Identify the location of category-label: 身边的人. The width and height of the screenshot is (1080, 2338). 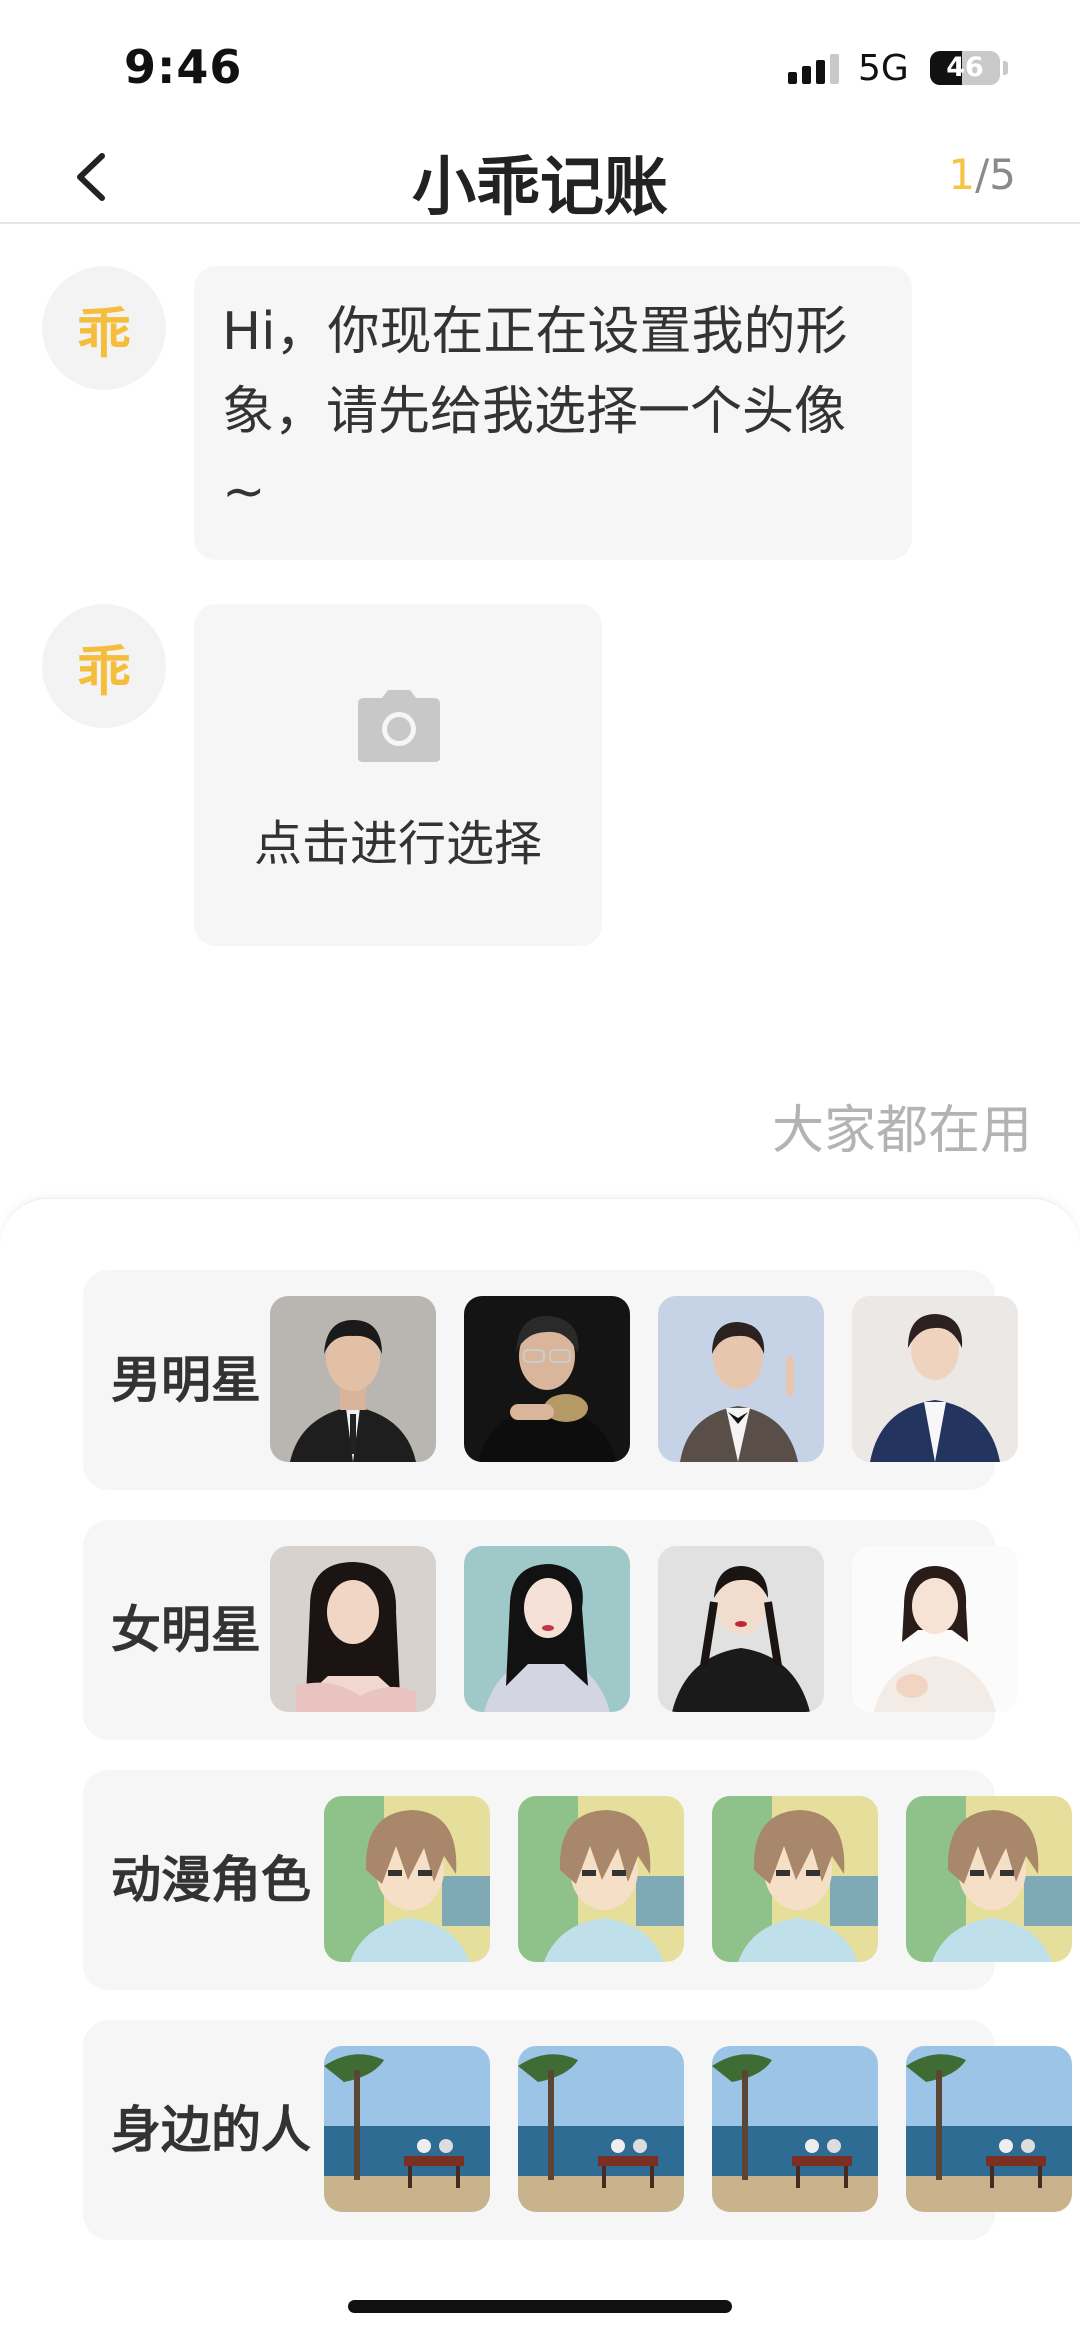
(211, 2130).